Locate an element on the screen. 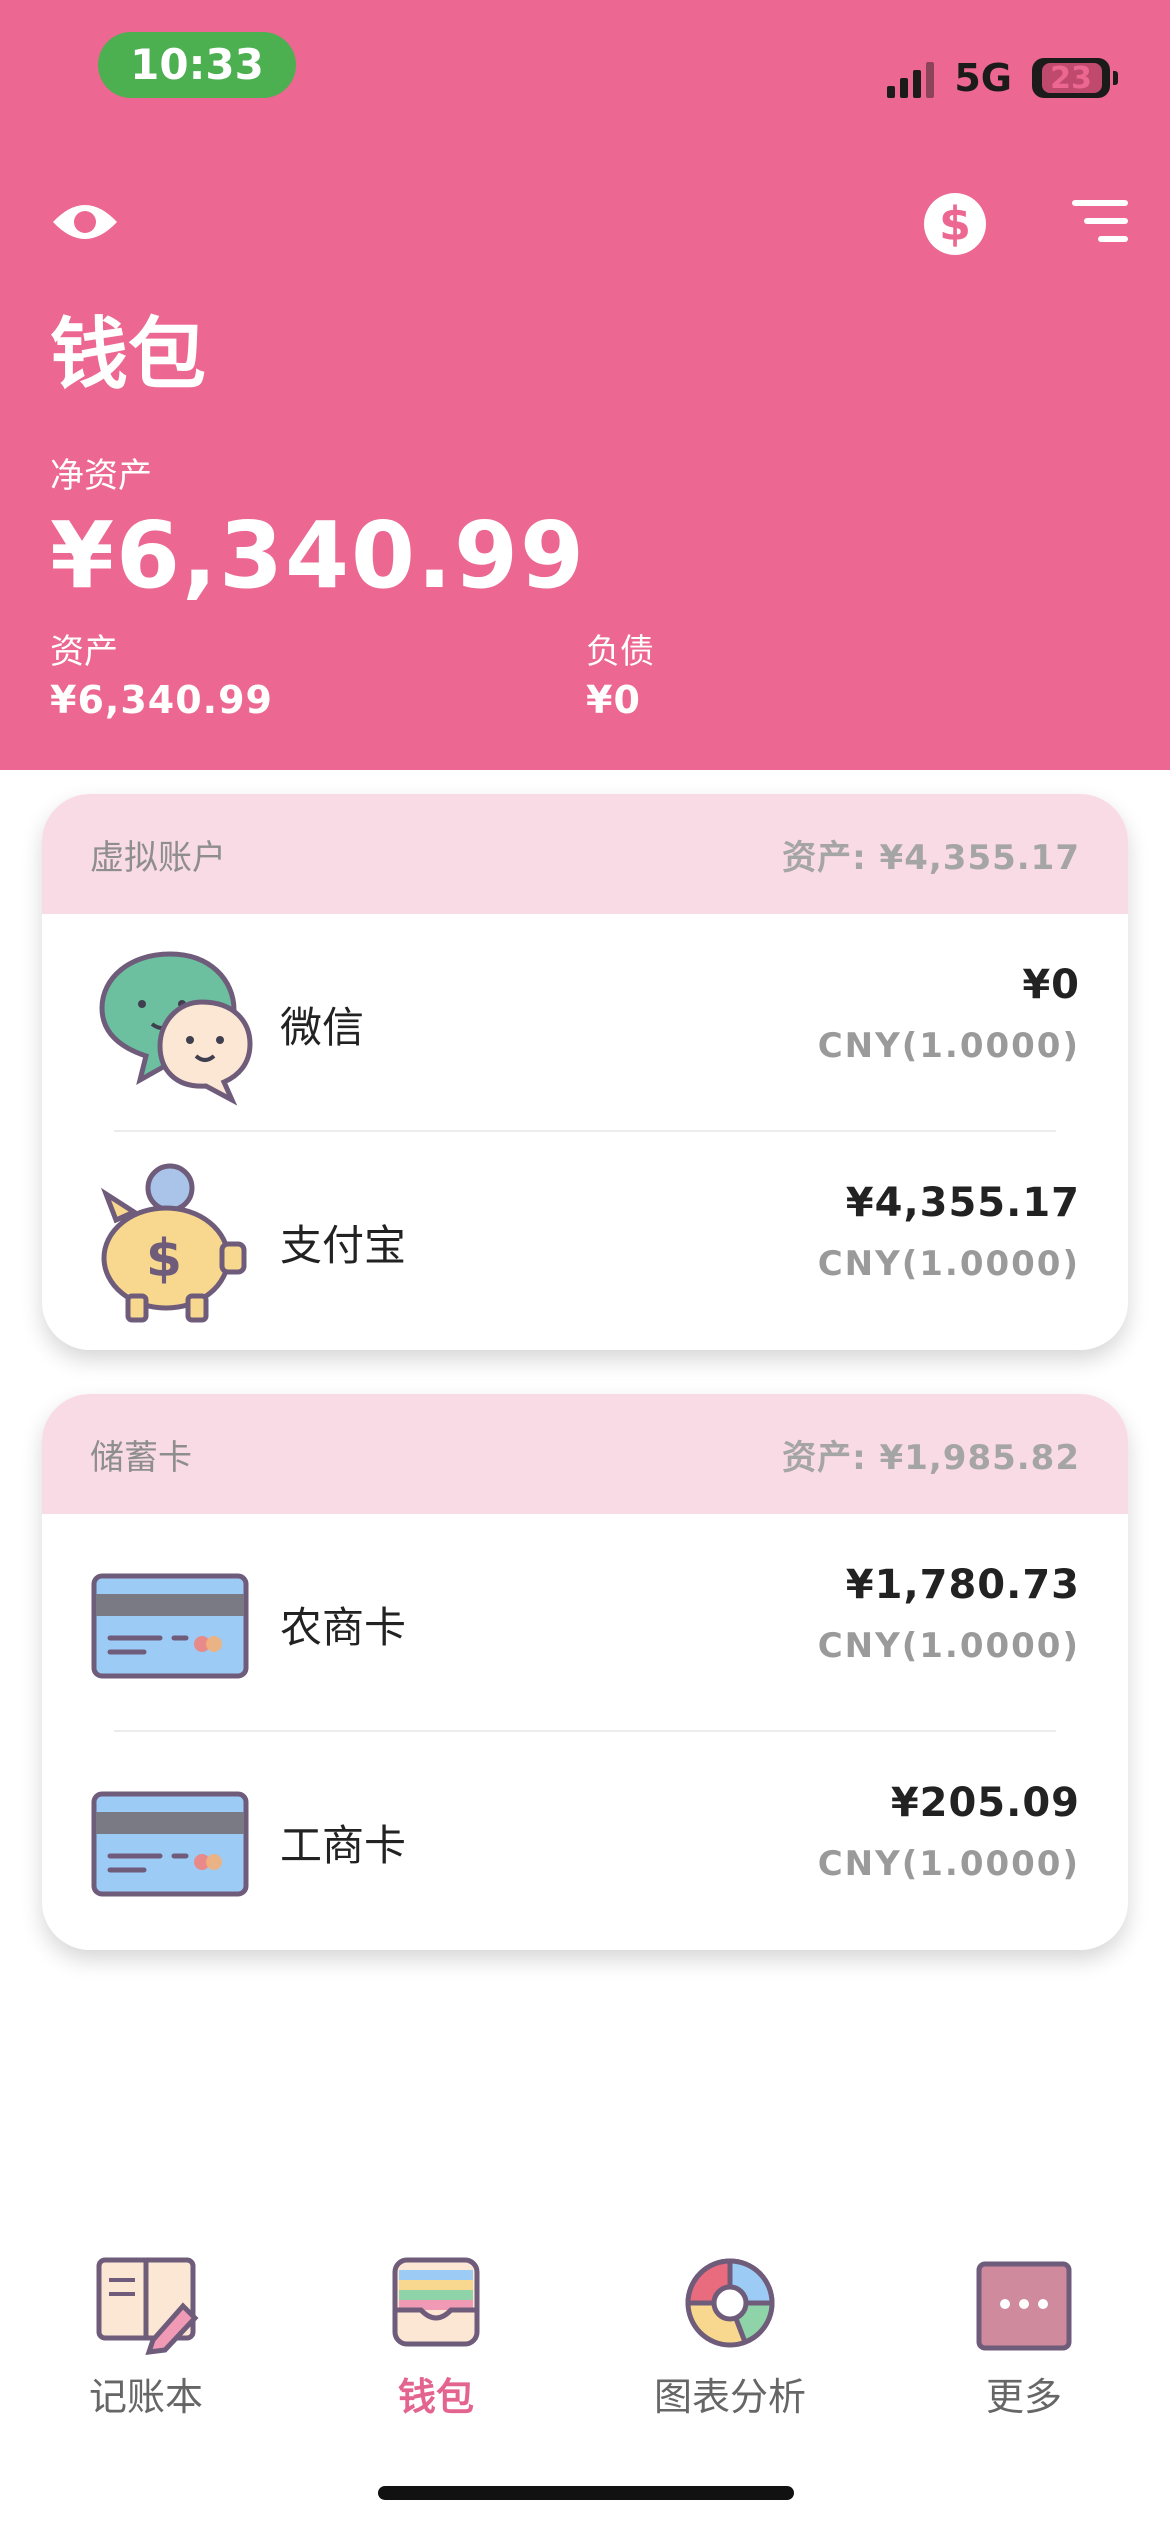 The height and width of the screenshot is (2532, 1170). piggy-bank-icon: $ is located at coordinates (173, 1243).